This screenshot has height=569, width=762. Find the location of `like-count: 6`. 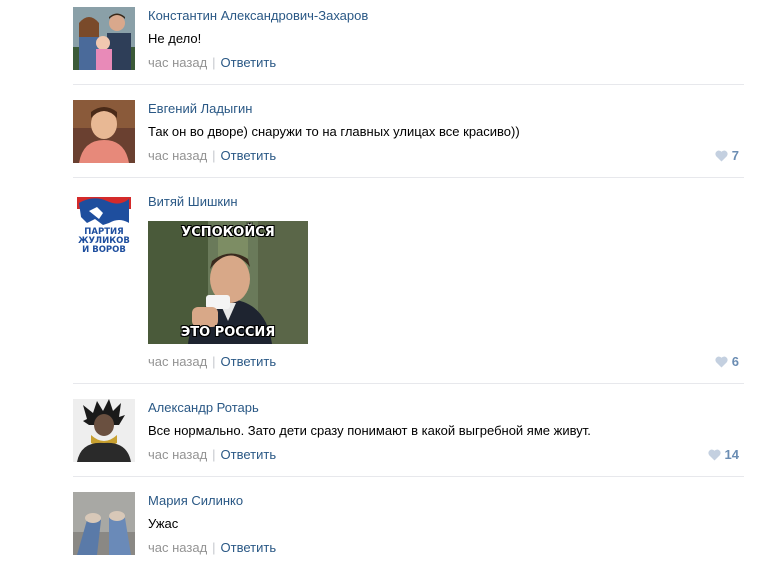

like-count: 6 is located at coordinates (735, 361).